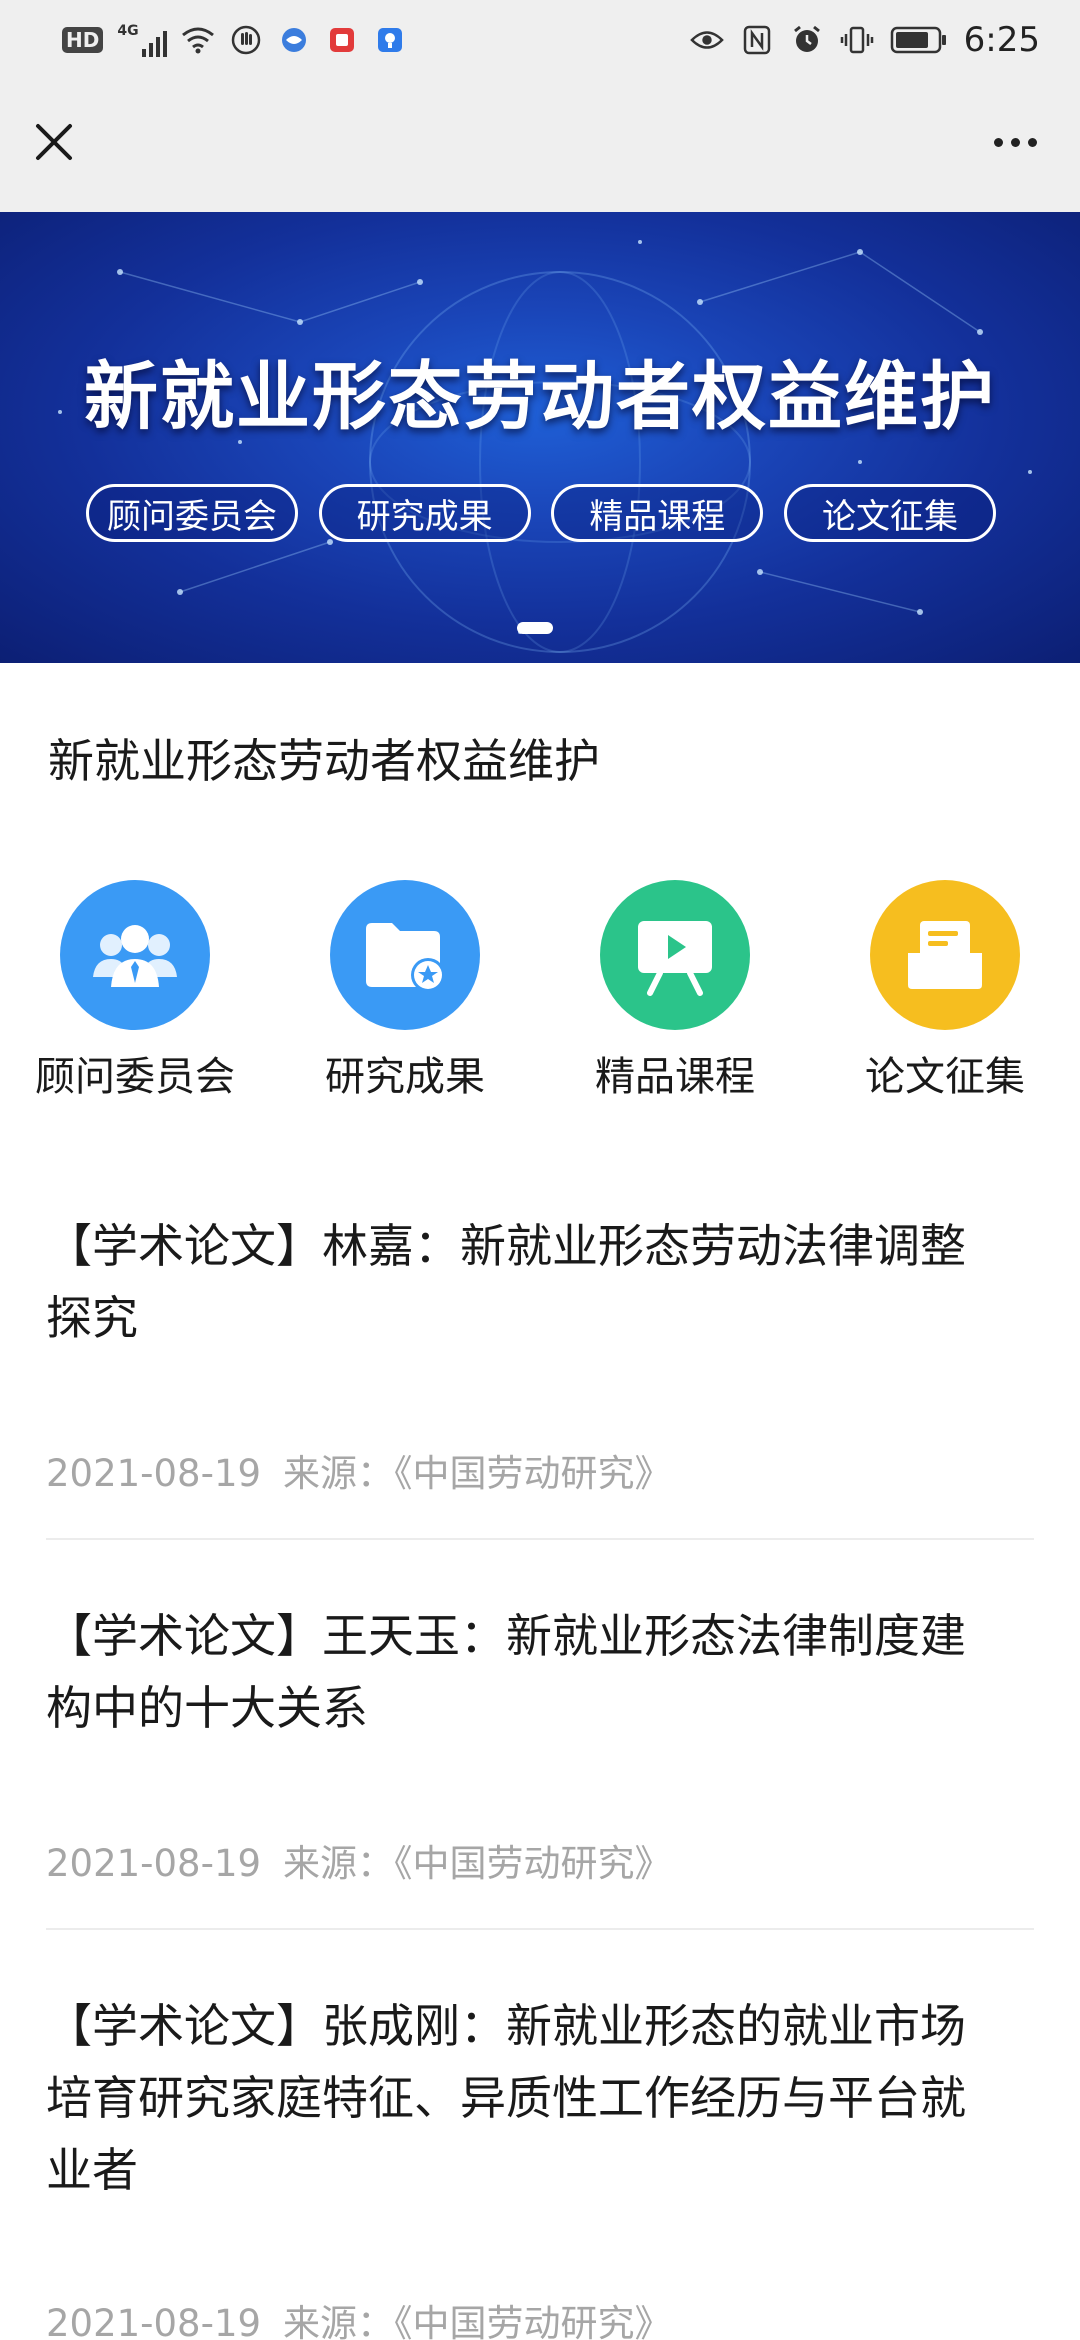 This screenshot has width=1080, height=2340. I want to click on more-icon, so click(998, 142).